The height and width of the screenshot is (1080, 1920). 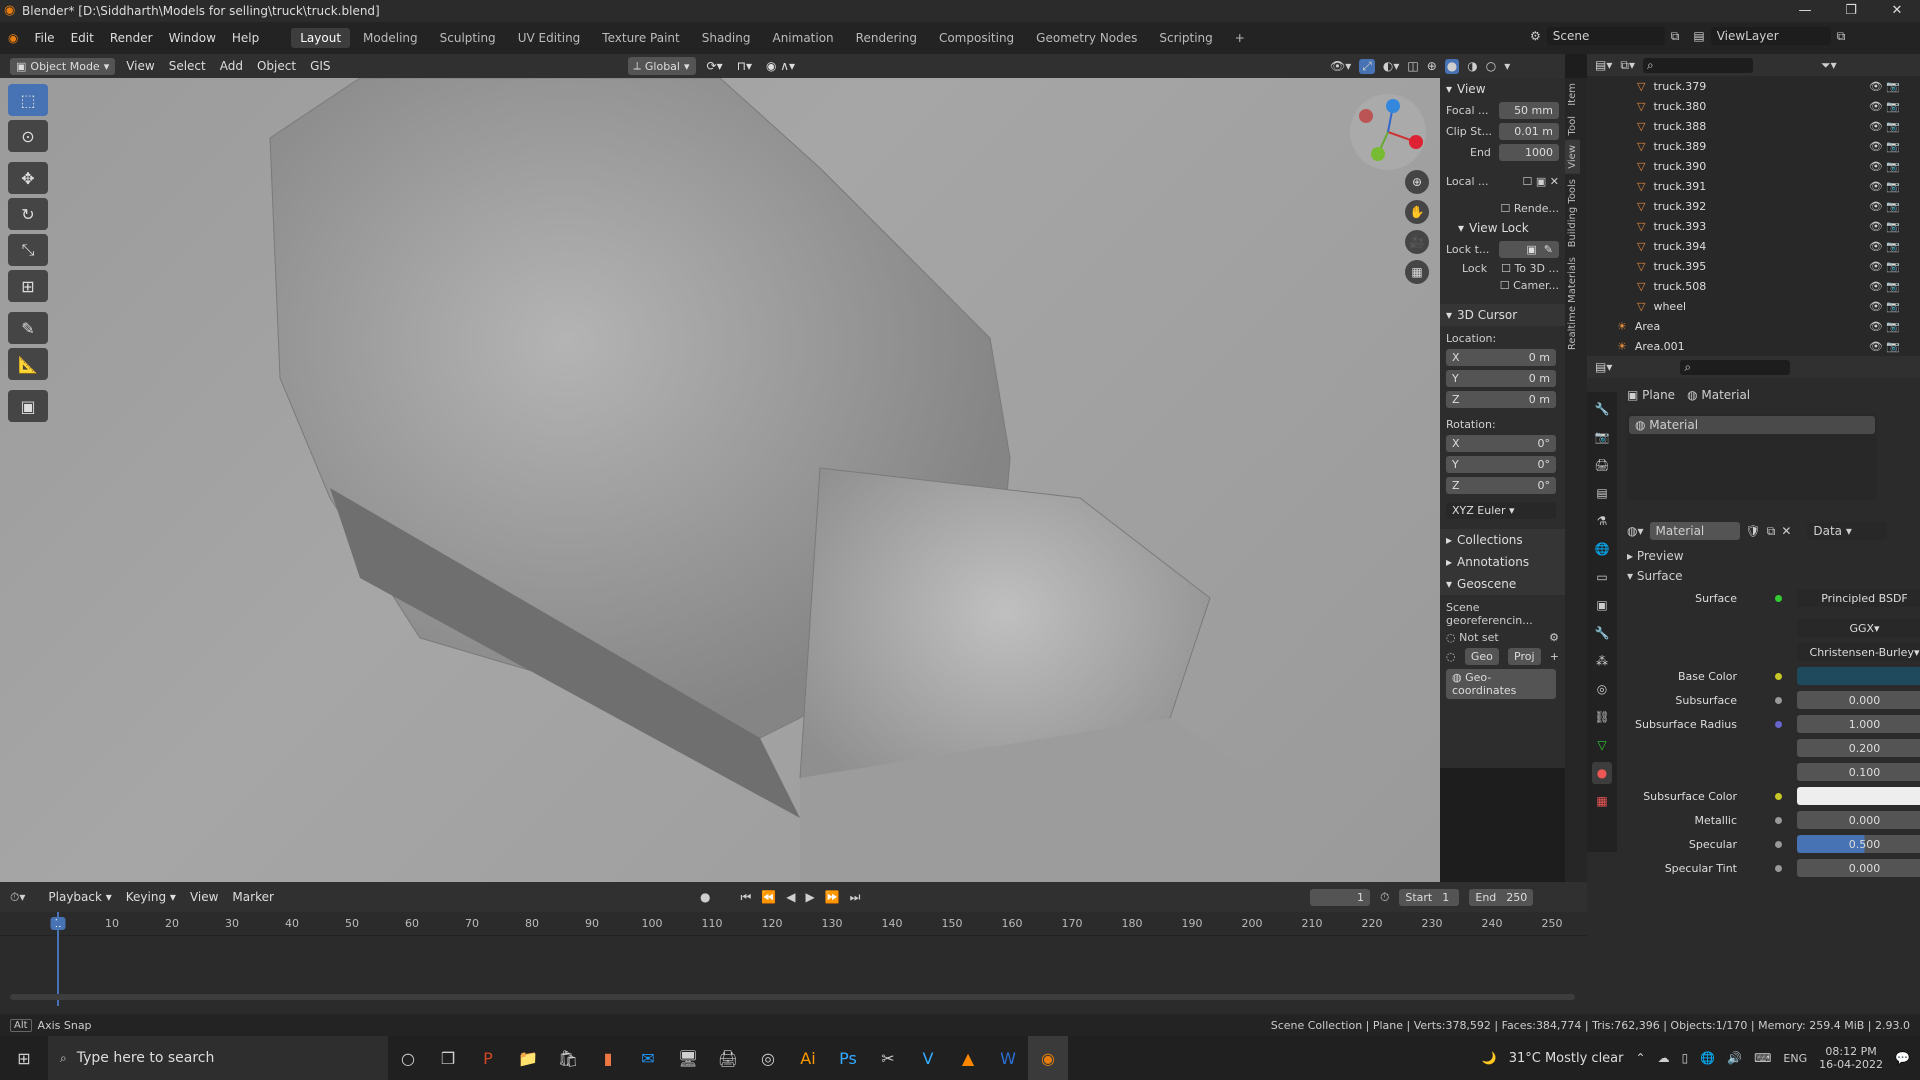 I want to click on menu-file: File, so click(x=44, y=38).